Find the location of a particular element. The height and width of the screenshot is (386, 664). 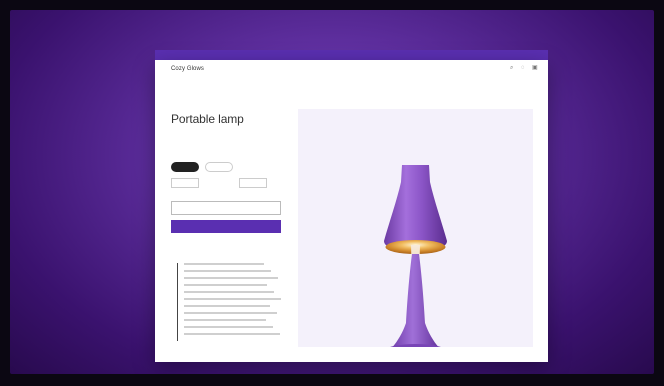

lamp-stem is located at coordinates (415, 302).